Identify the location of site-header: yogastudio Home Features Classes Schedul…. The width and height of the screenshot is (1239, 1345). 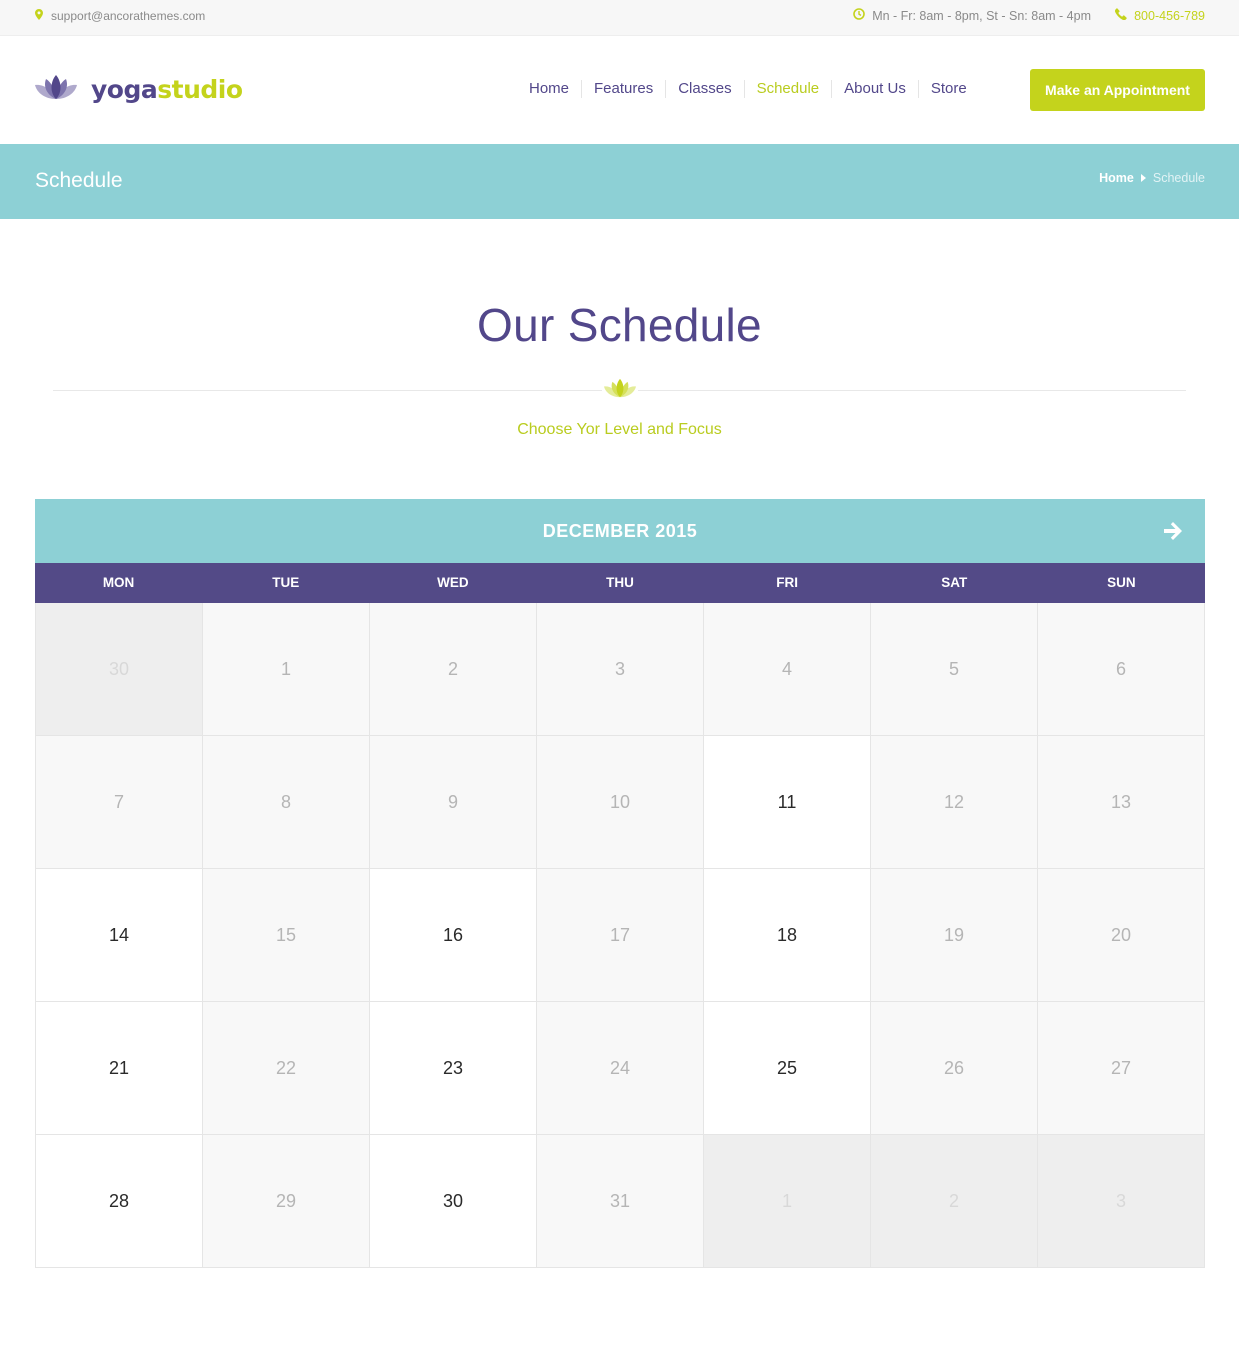
(619, 90).